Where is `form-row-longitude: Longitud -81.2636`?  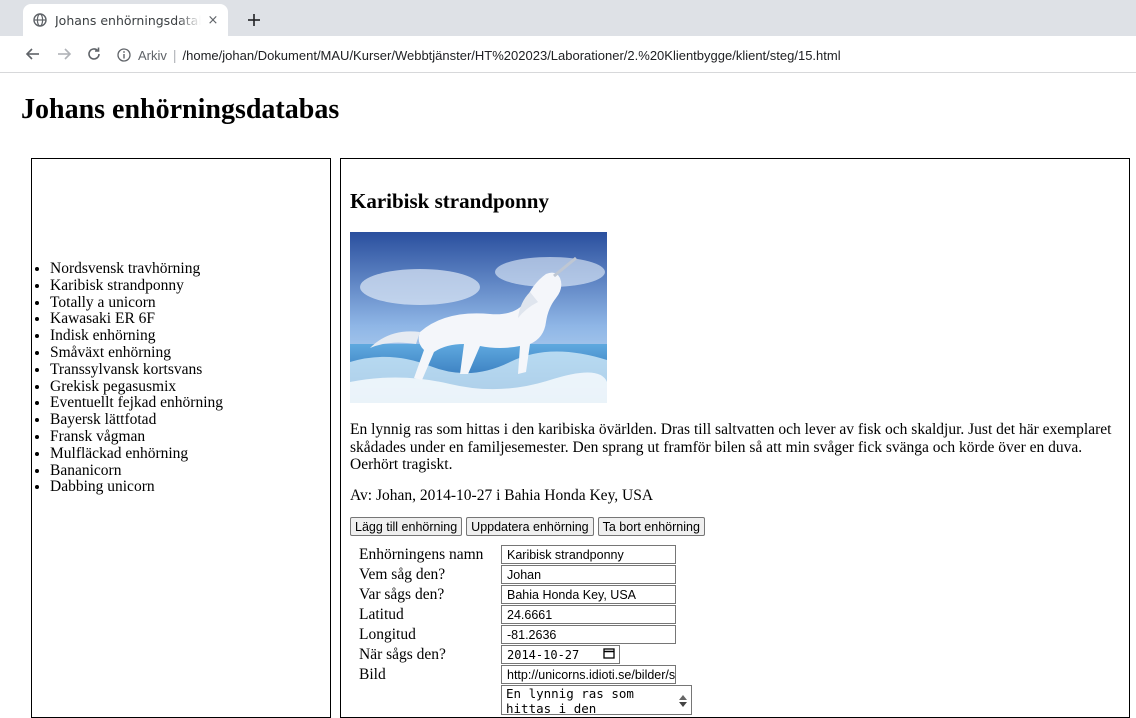 form-row-longitude: Longitud -81.2636 is located at coordinates (517, 634).